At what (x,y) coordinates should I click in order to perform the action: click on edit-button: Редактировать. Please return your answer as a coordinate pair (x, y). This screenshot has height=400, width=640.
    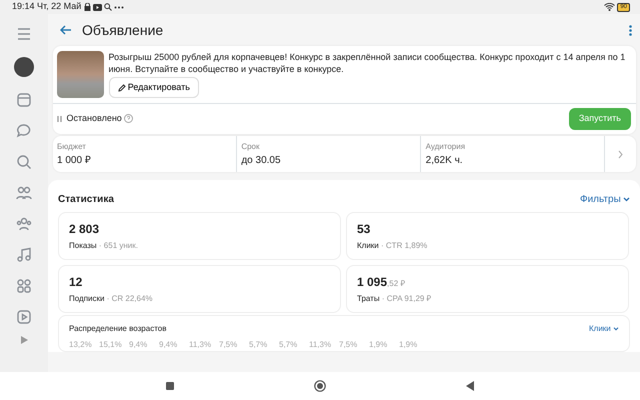
    Looking at the image, I should click on (153, 87).